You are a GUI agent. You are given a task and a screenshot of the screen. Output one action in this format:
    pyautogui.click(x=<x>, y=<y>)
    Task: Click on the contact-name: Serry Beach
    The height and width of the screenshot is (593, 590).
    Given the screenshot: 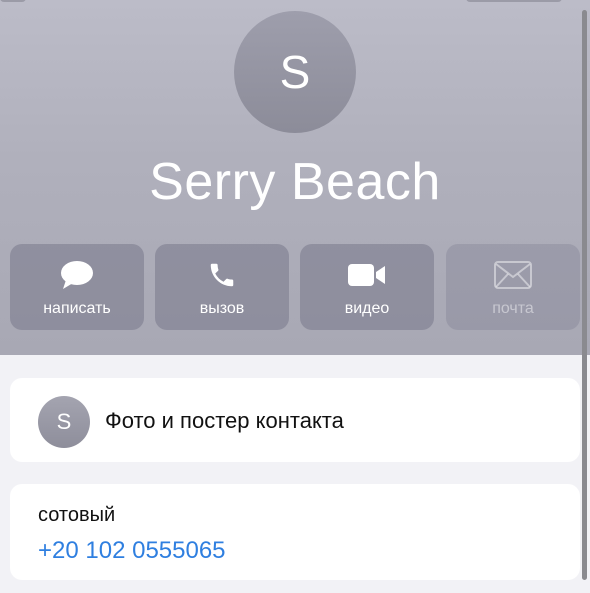 What is the action you would take?
    pyautogui.click(x=295, y=182)
    